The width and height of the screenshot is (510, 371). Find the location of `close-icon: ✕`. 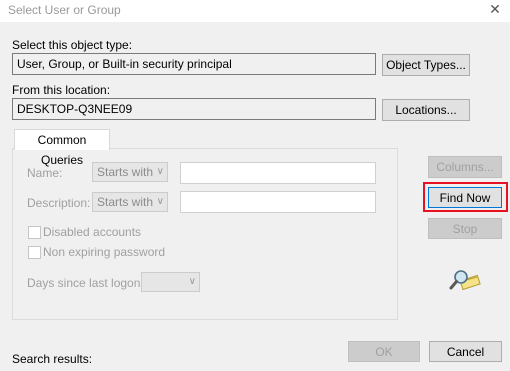

close-icon: ✕ is located at coordinates (495, 9).